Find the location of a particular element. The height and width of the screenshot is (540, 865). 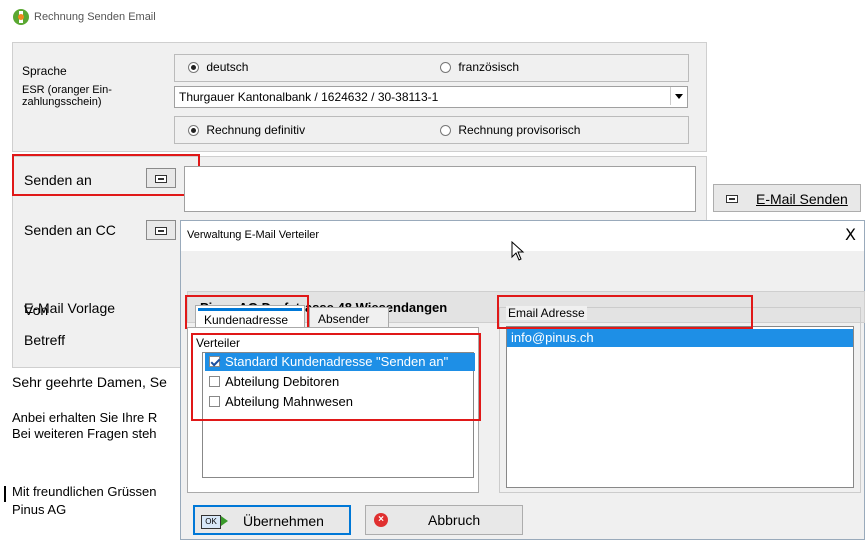

dialog-title-bar: Verwaltung E-Mail Verteiler X is located at coordinates (522, 241).